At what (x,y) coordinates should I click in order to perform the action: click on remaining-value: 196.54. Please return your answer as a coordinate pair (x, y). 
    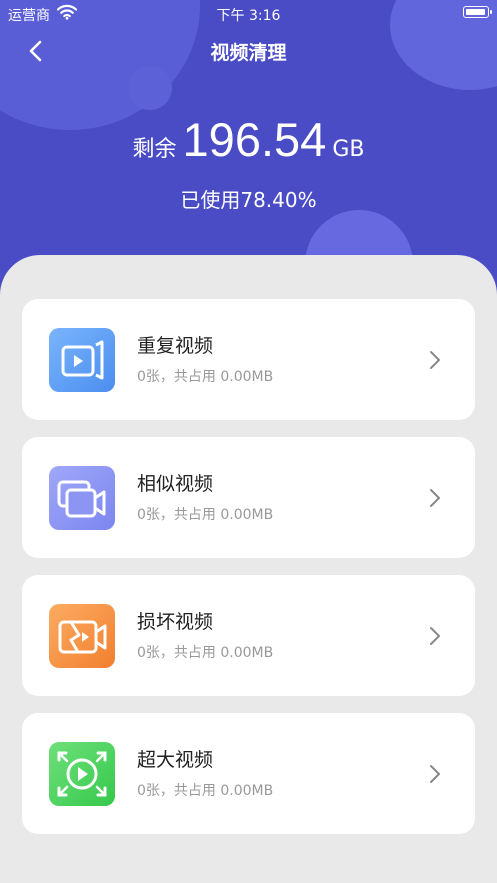
    Looking at the image, I should click on (254, 139).